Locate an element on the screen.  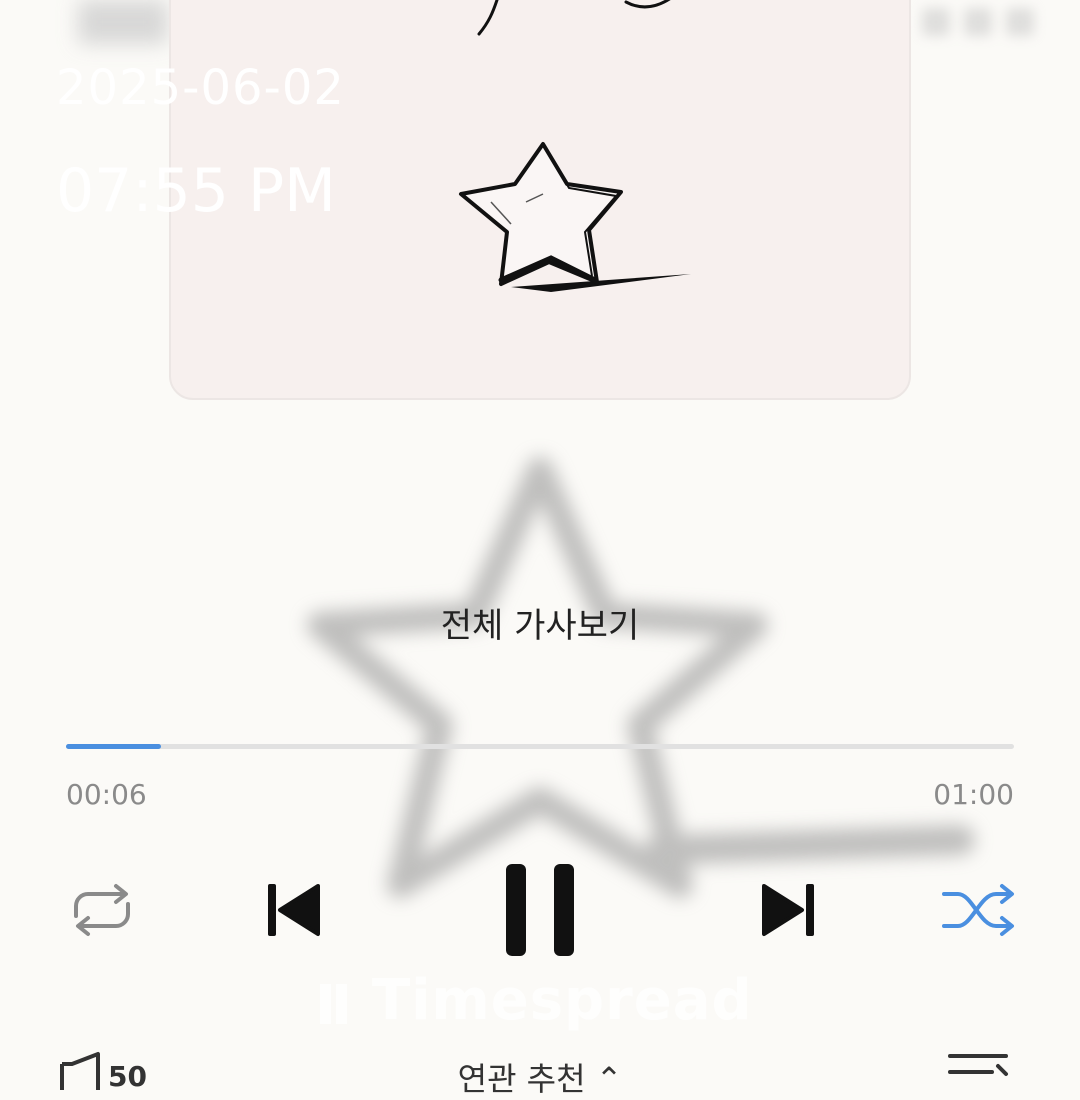
progress-bar is located at coordinates (540, 746).